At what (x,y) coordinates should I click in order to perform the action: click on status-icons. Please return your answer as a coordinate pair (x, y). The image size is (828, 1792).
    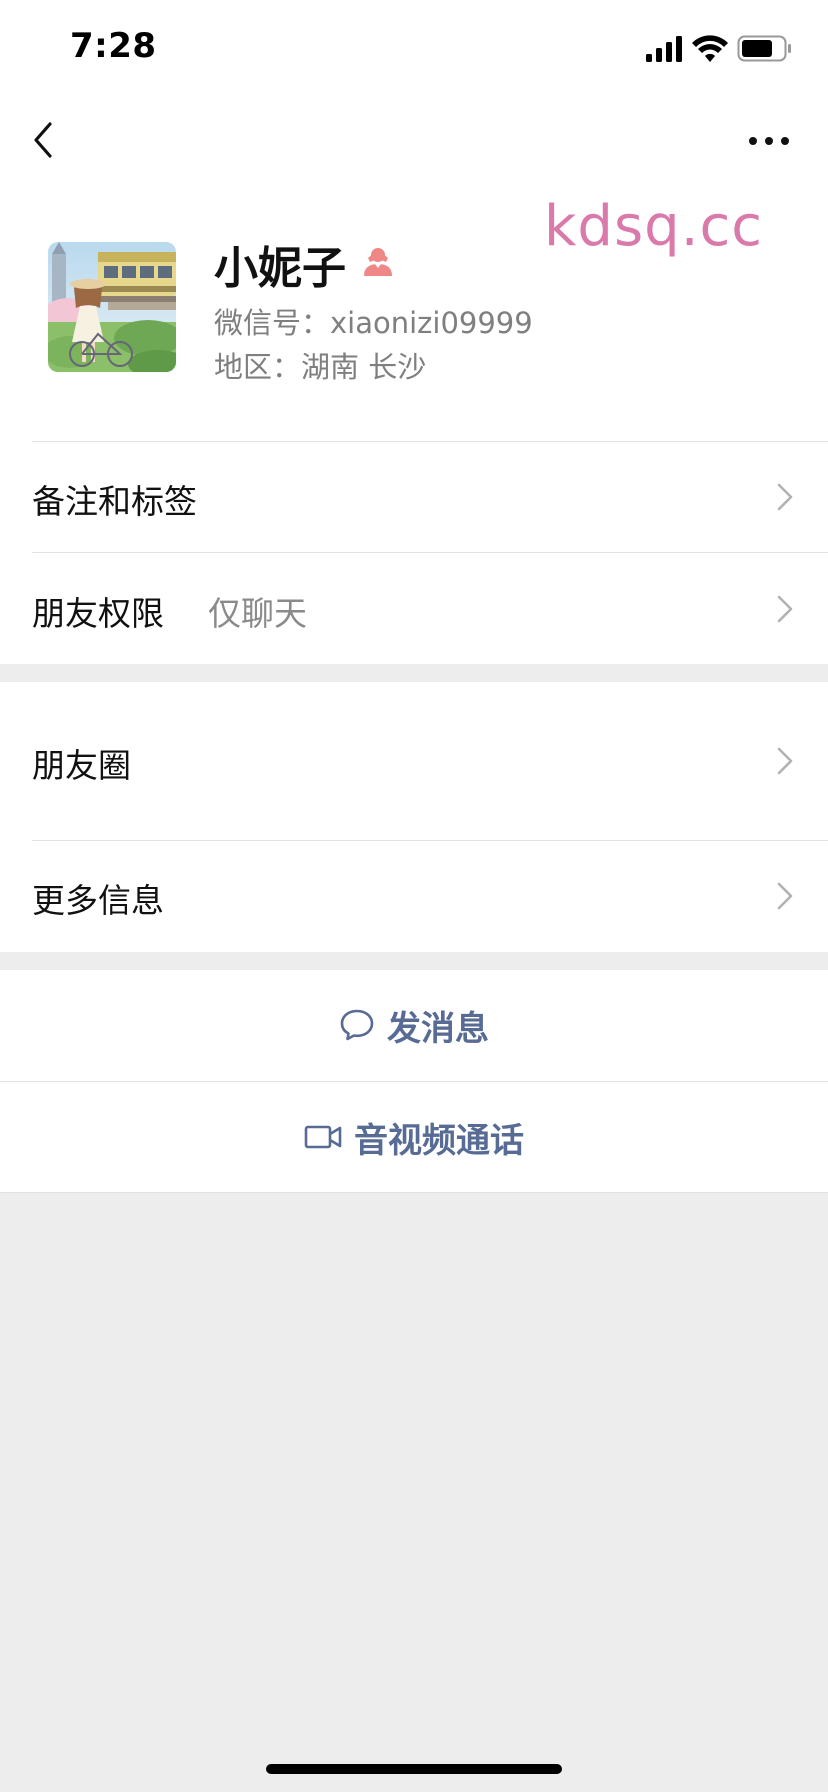
    Looking at the image, I should click on (721, 49).